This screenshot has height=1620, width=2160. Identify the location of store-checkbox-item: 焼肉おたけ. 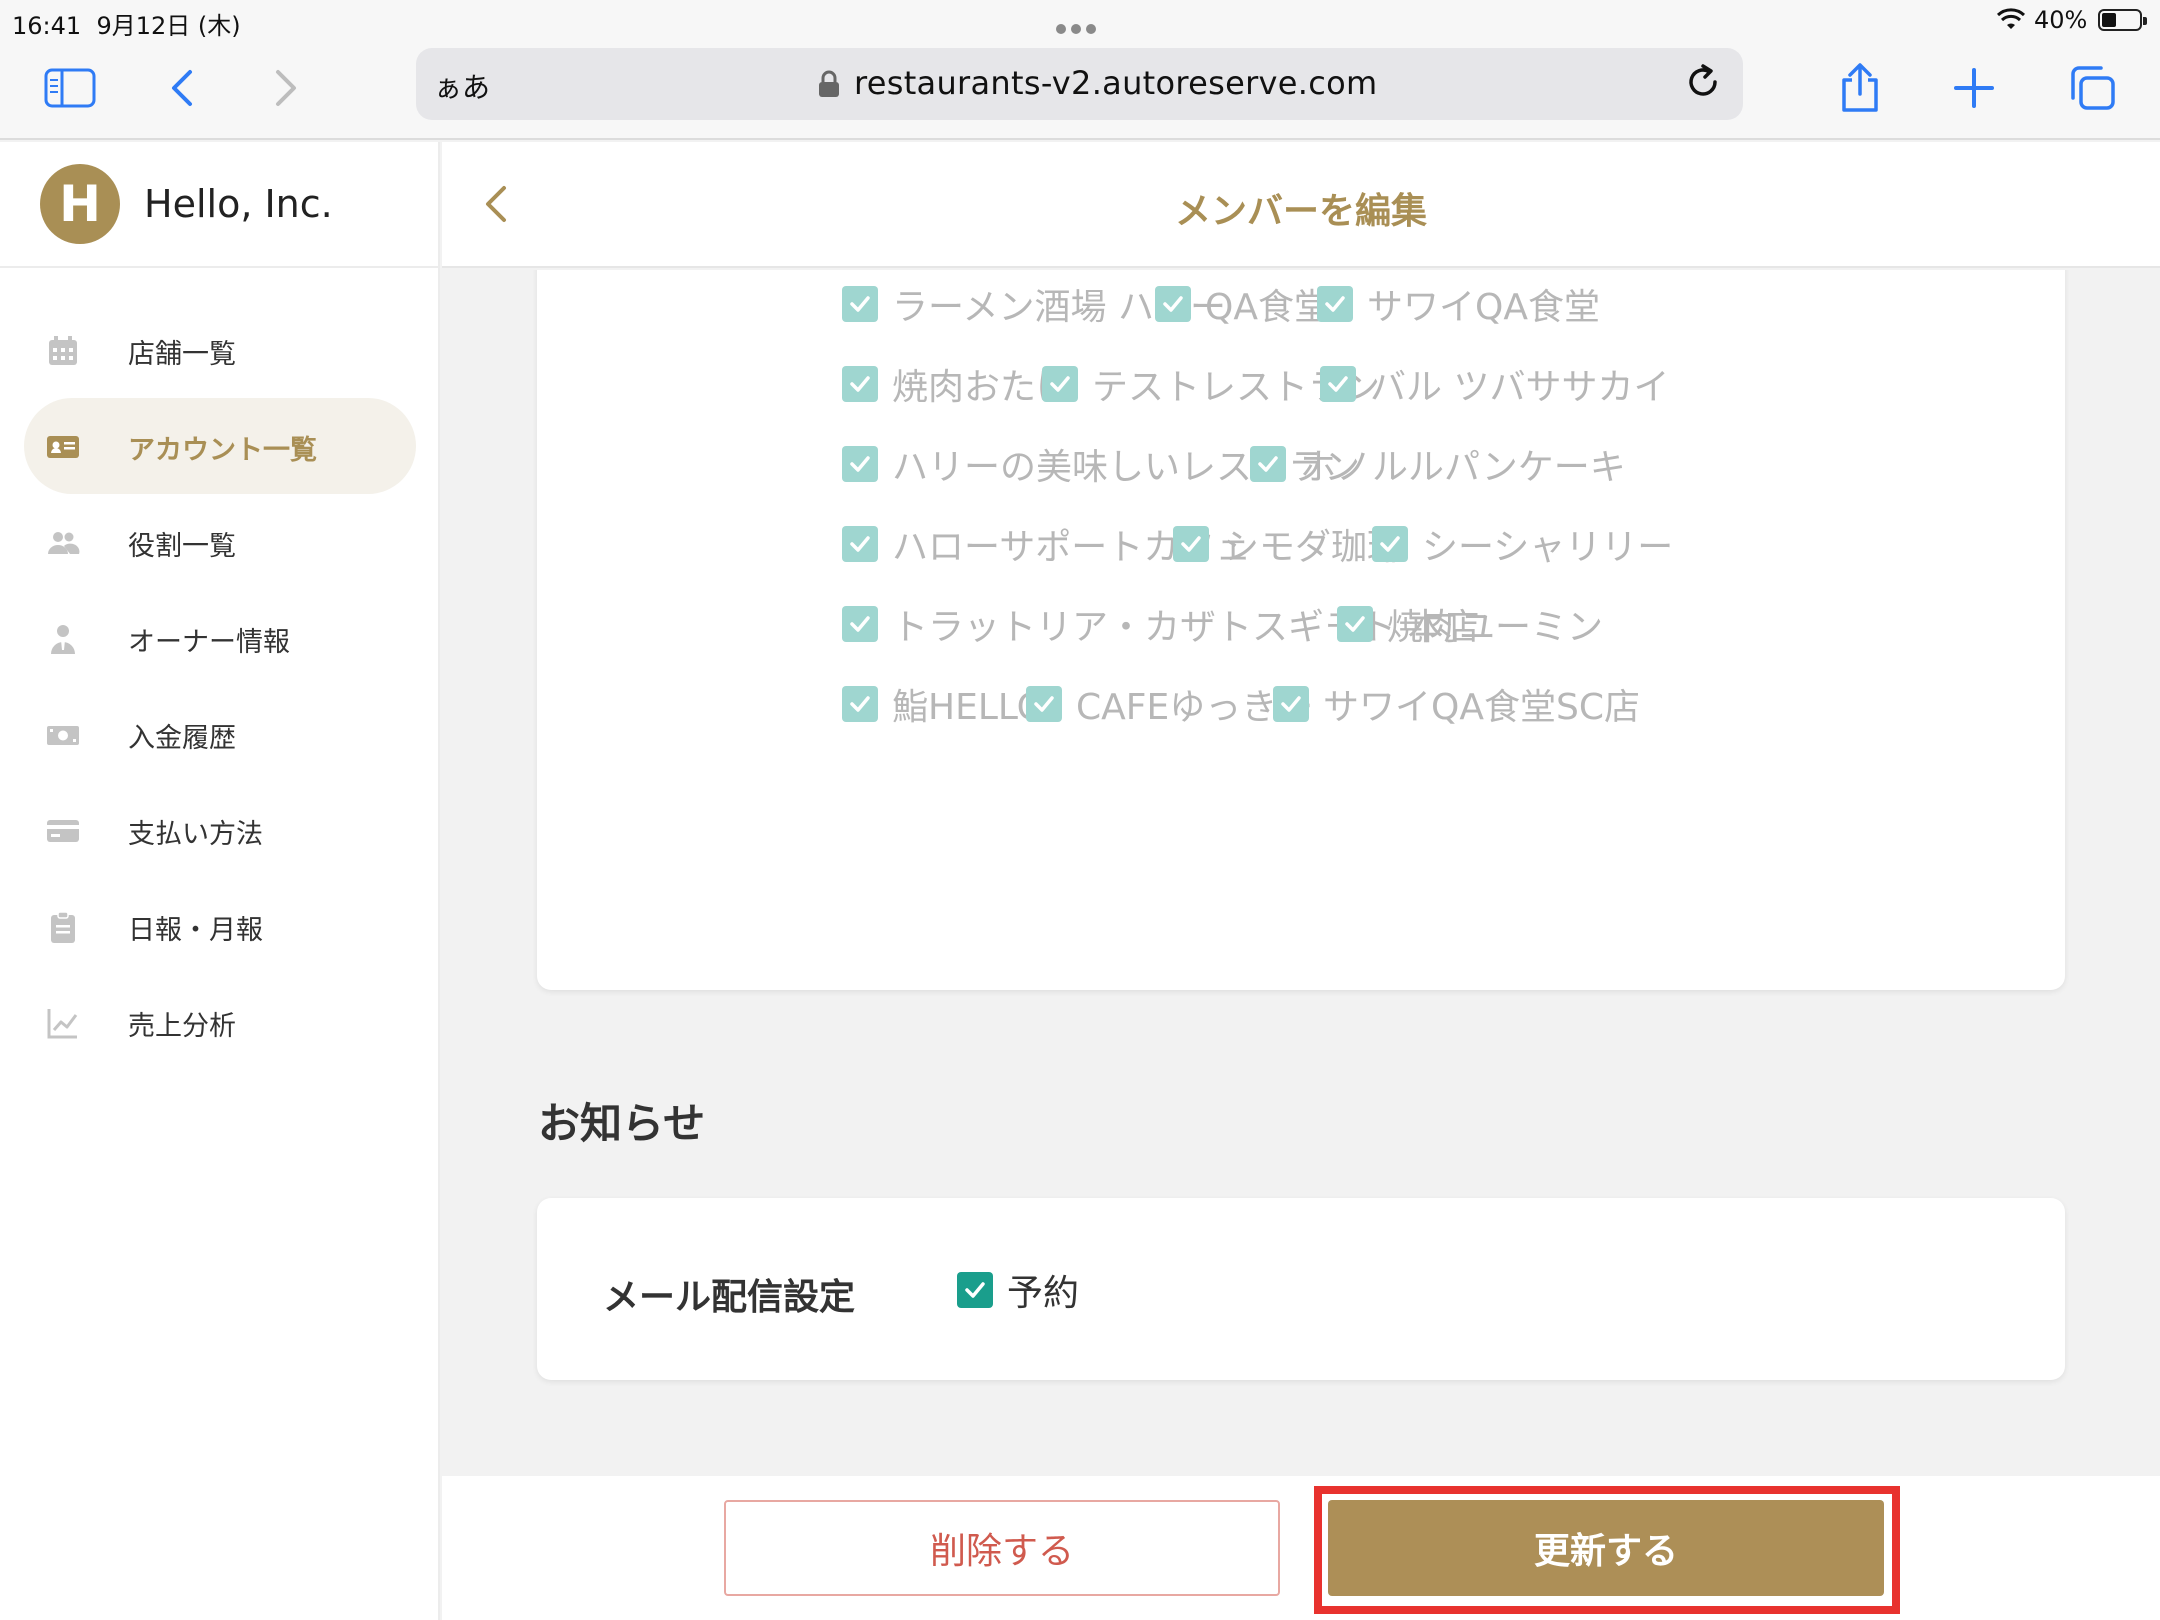
(957, 384).